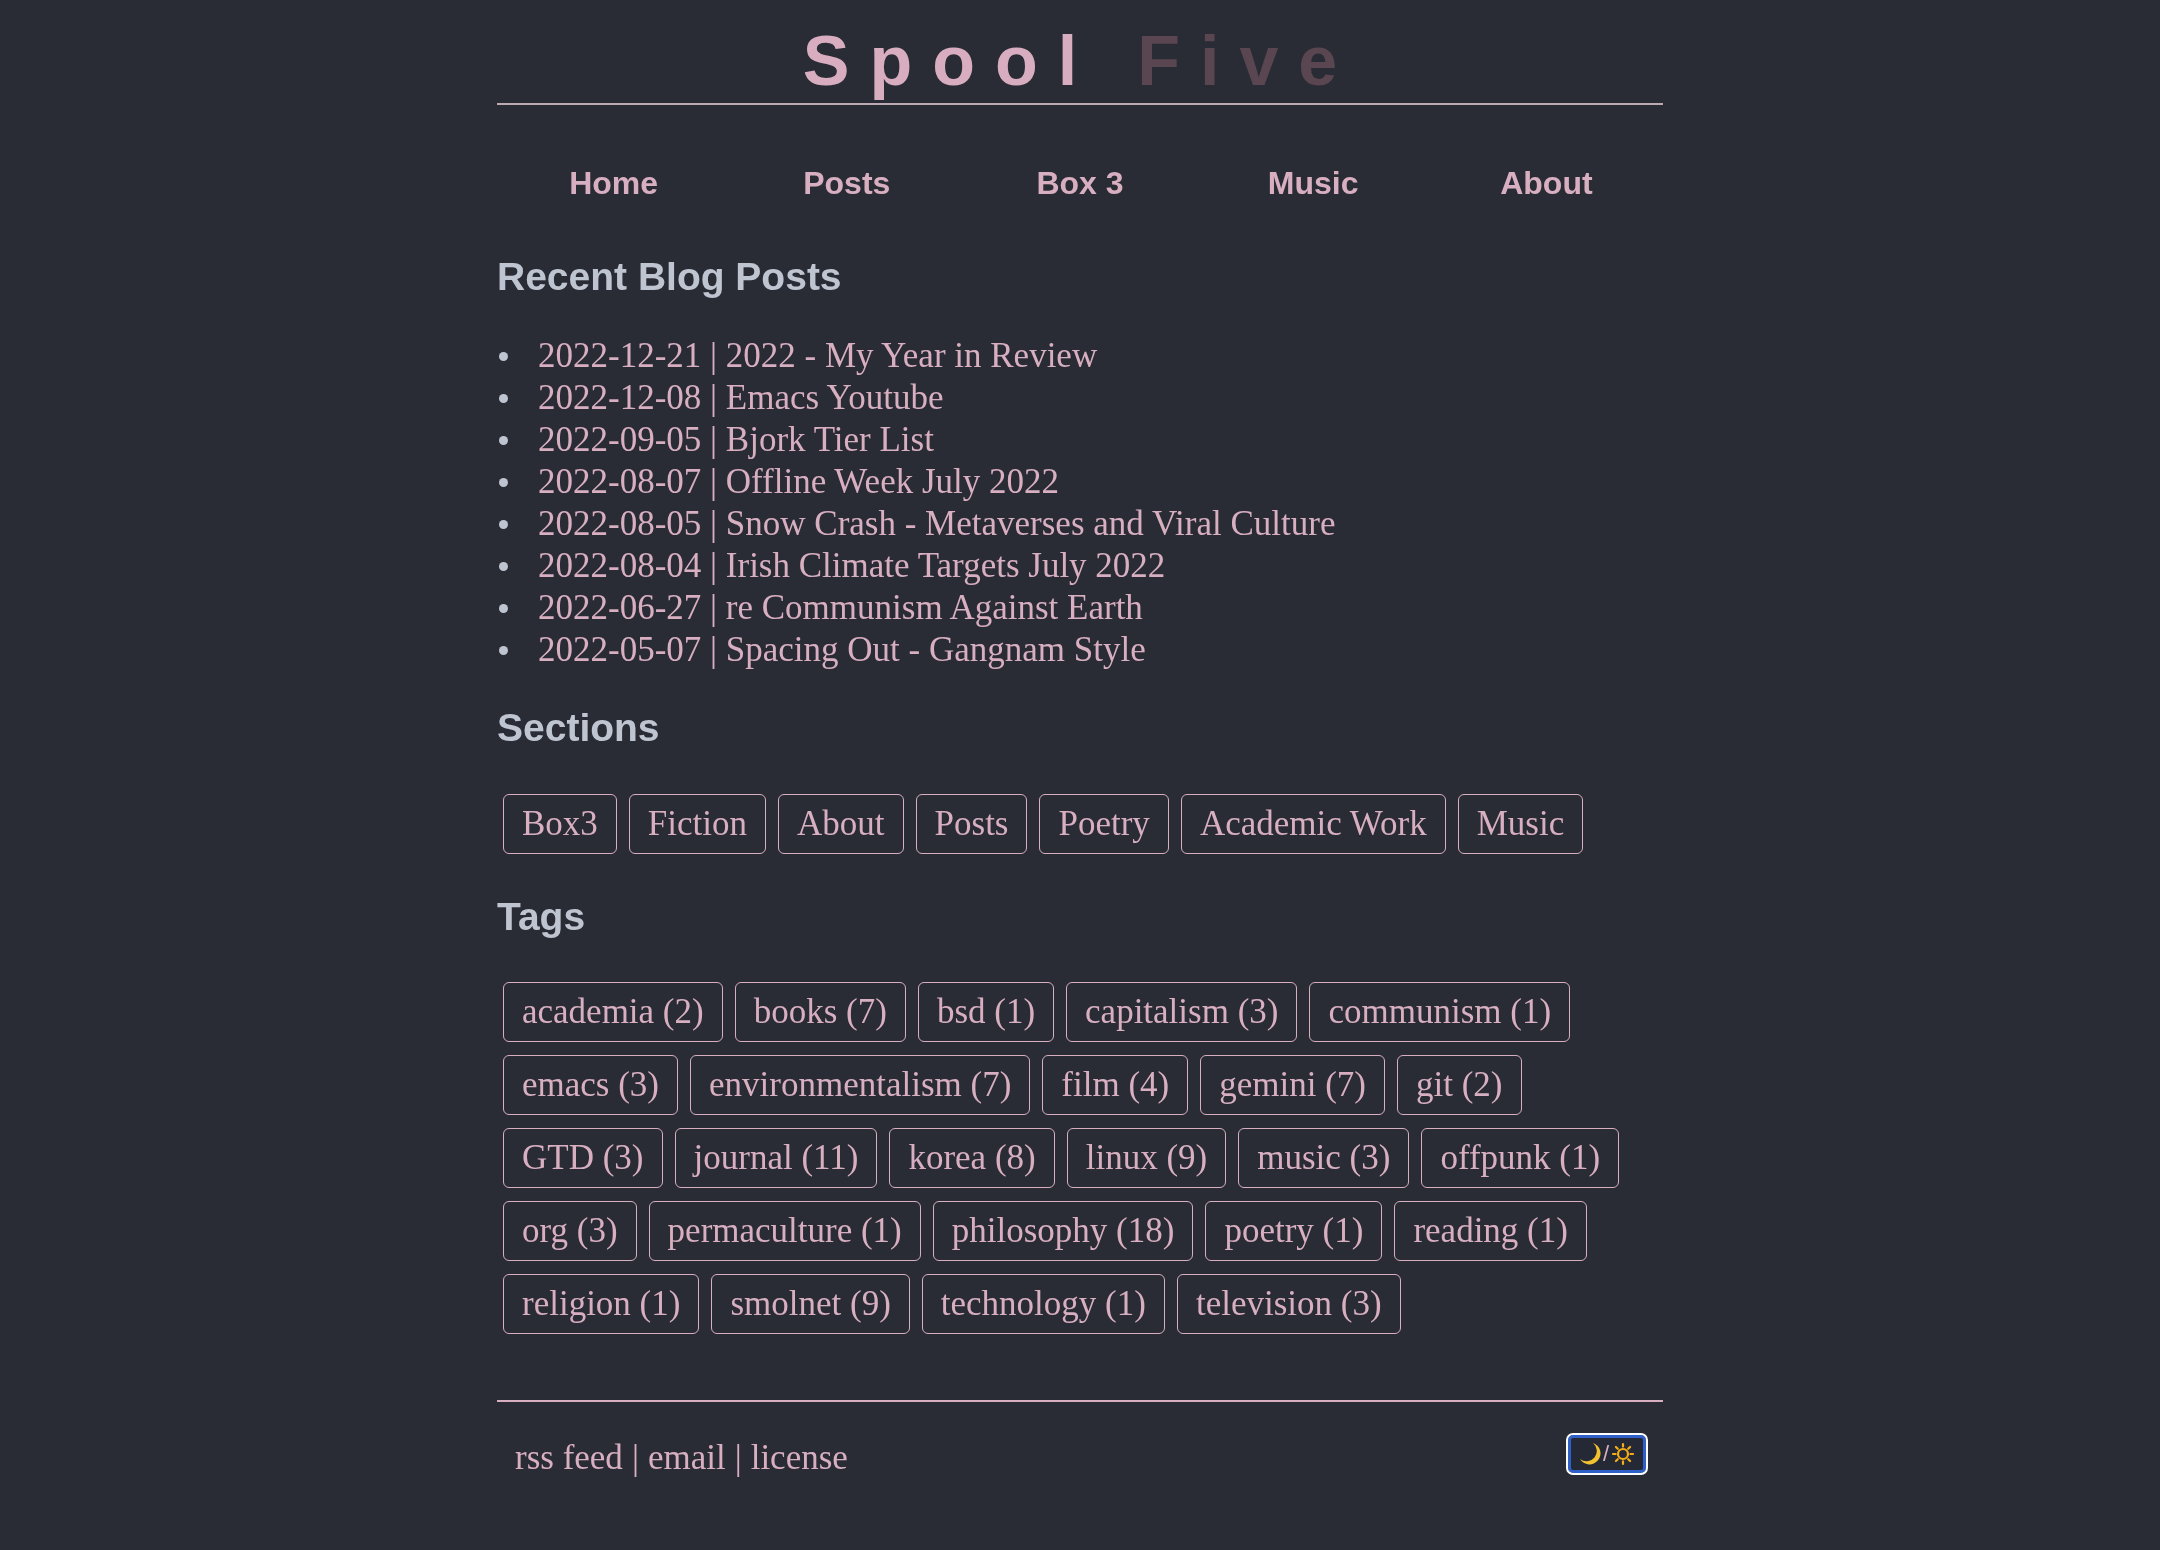 This screenshot has width=2160, height=1550. Describe the element at coordinates (847, 183) in the screenshot. I see `nav-link: Posts` at that location.